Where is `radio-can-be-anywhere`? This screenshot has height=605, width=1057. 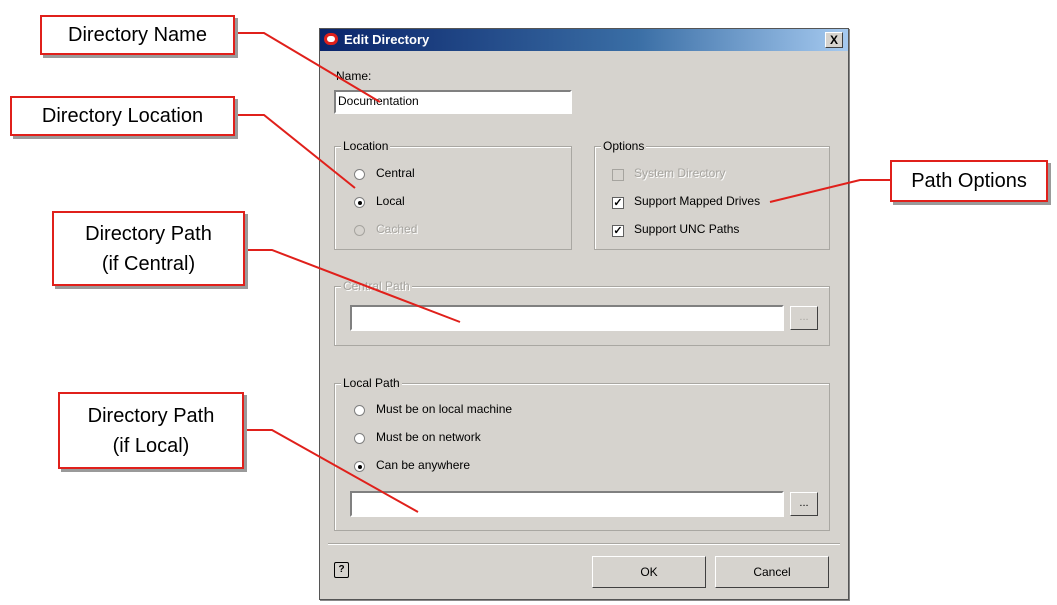 radio-can-be-anywhere is located at coordinates (359, 466).